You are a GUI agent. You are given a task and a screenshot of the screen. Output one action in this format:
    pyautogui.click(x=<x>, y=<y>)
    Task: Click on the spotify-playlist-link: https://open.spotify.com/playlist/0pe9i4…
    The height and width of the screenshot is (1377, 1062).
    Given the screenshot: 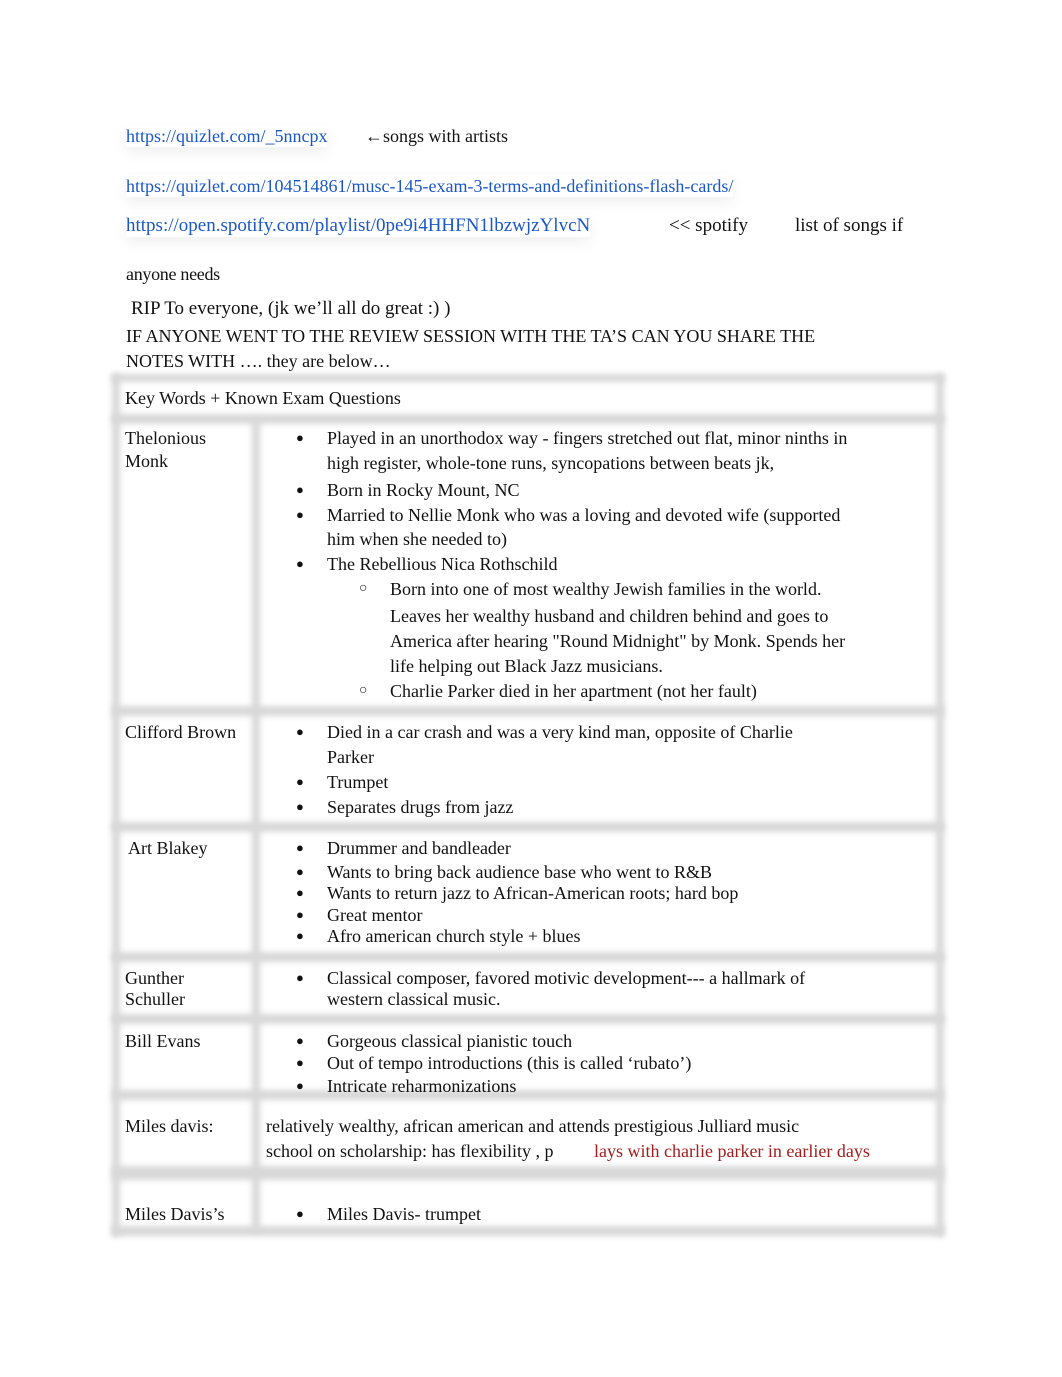 What is the action you would take?
    pyautogui.click(x=358, y=225)
    